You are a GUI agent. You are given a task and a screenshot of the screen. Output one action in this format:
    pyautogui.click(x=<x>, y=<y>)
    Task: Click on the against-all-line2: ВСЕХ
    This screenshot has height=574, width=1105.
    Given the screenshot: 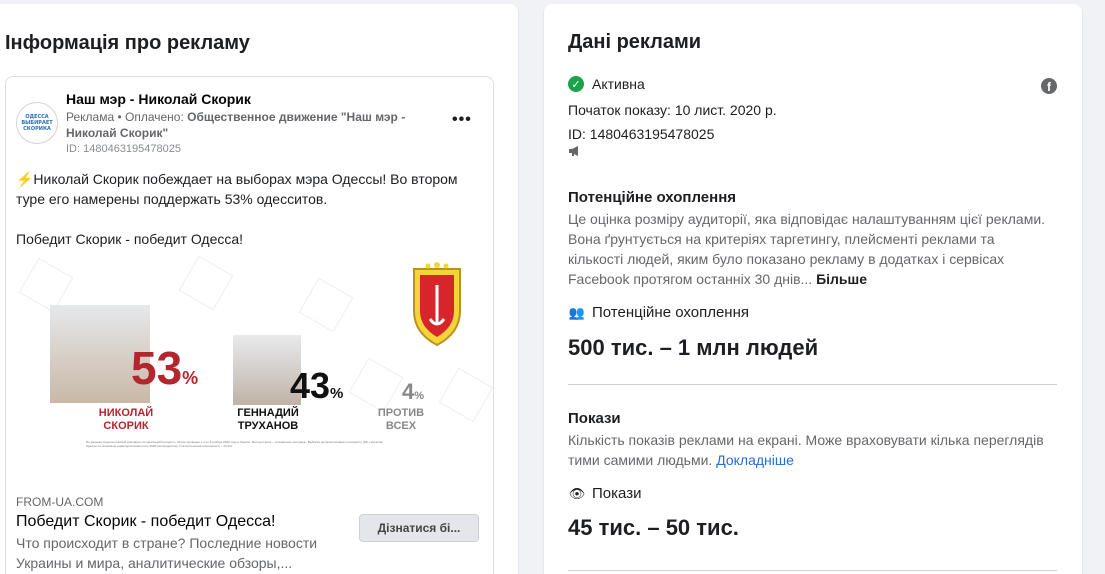 What is the action you would take?
    pyautogui.click(x=401, y=426)
    